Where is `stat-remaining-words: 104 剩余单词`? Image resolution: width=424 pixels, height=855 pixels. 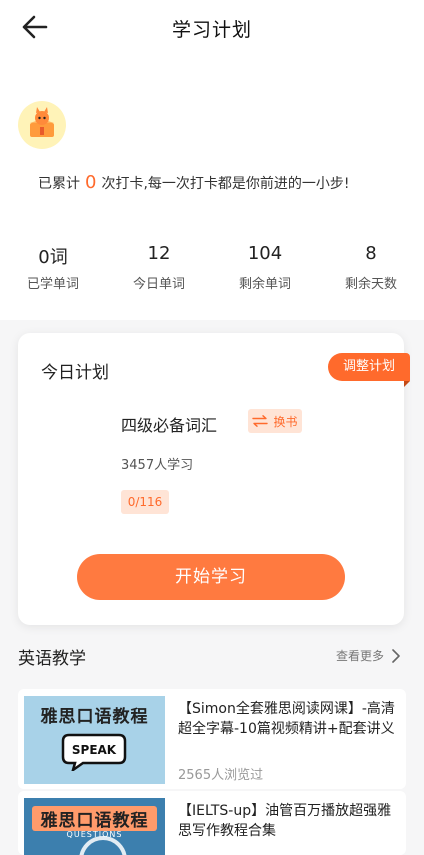 stat-remaining-words: 104 剩余单词 is located at coordinates (265, 267).